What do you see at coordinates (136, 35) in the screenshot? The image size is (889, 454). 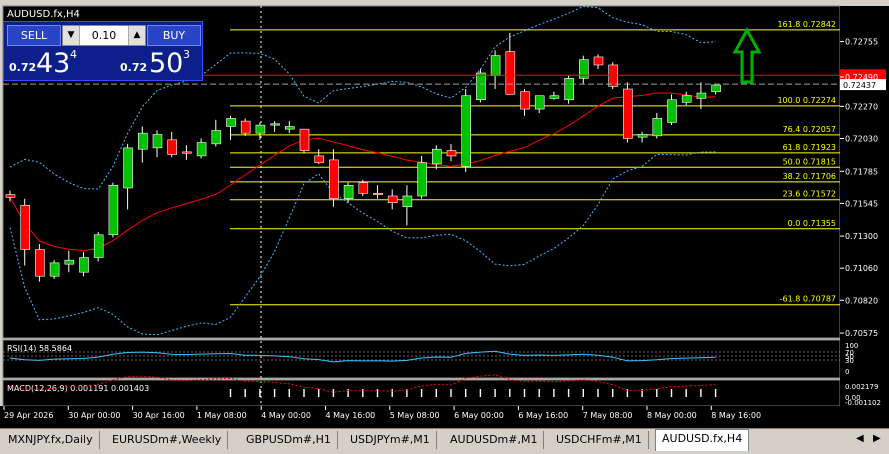 I see `lot-increase-icon: ▲` at bounding box center [136, 35].